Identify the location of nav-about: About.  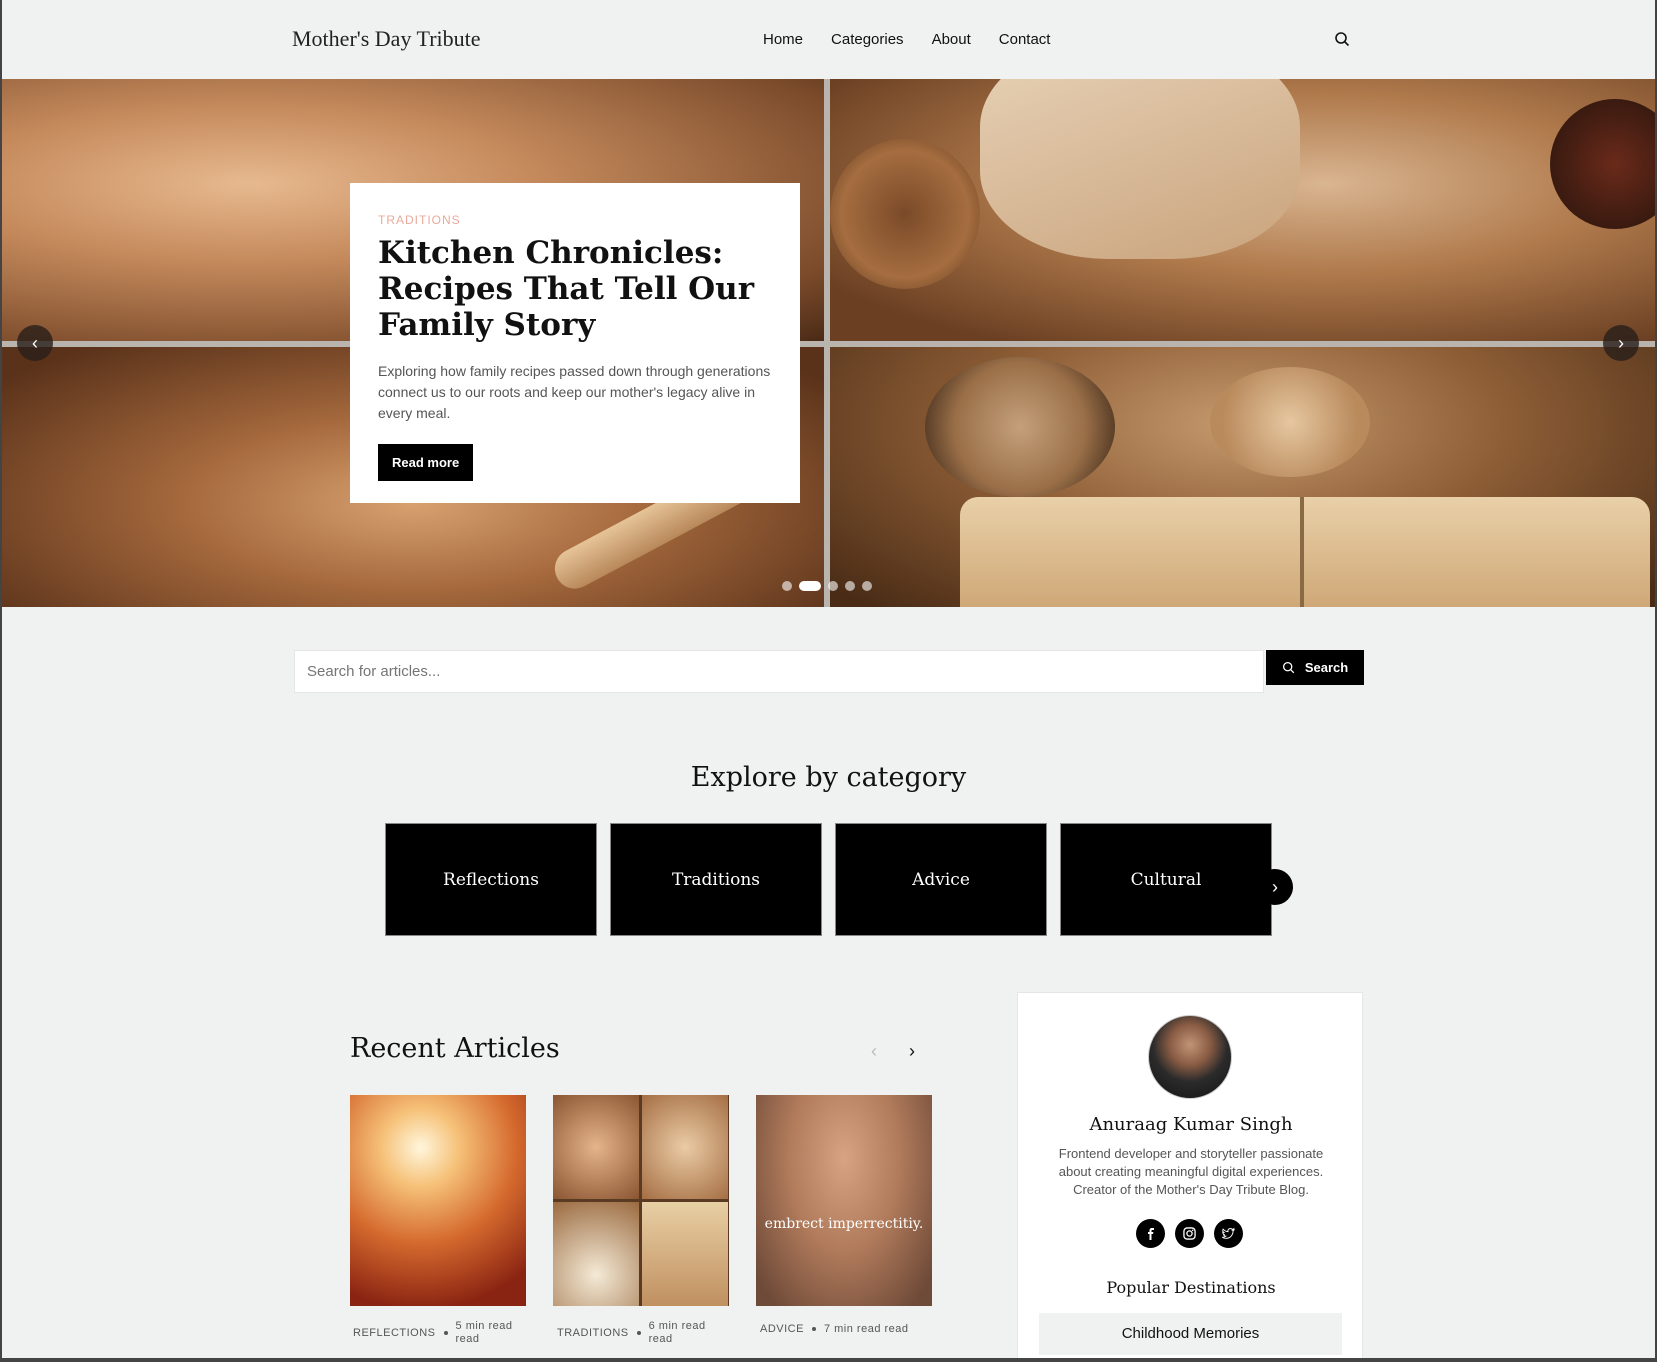
(951, 39).